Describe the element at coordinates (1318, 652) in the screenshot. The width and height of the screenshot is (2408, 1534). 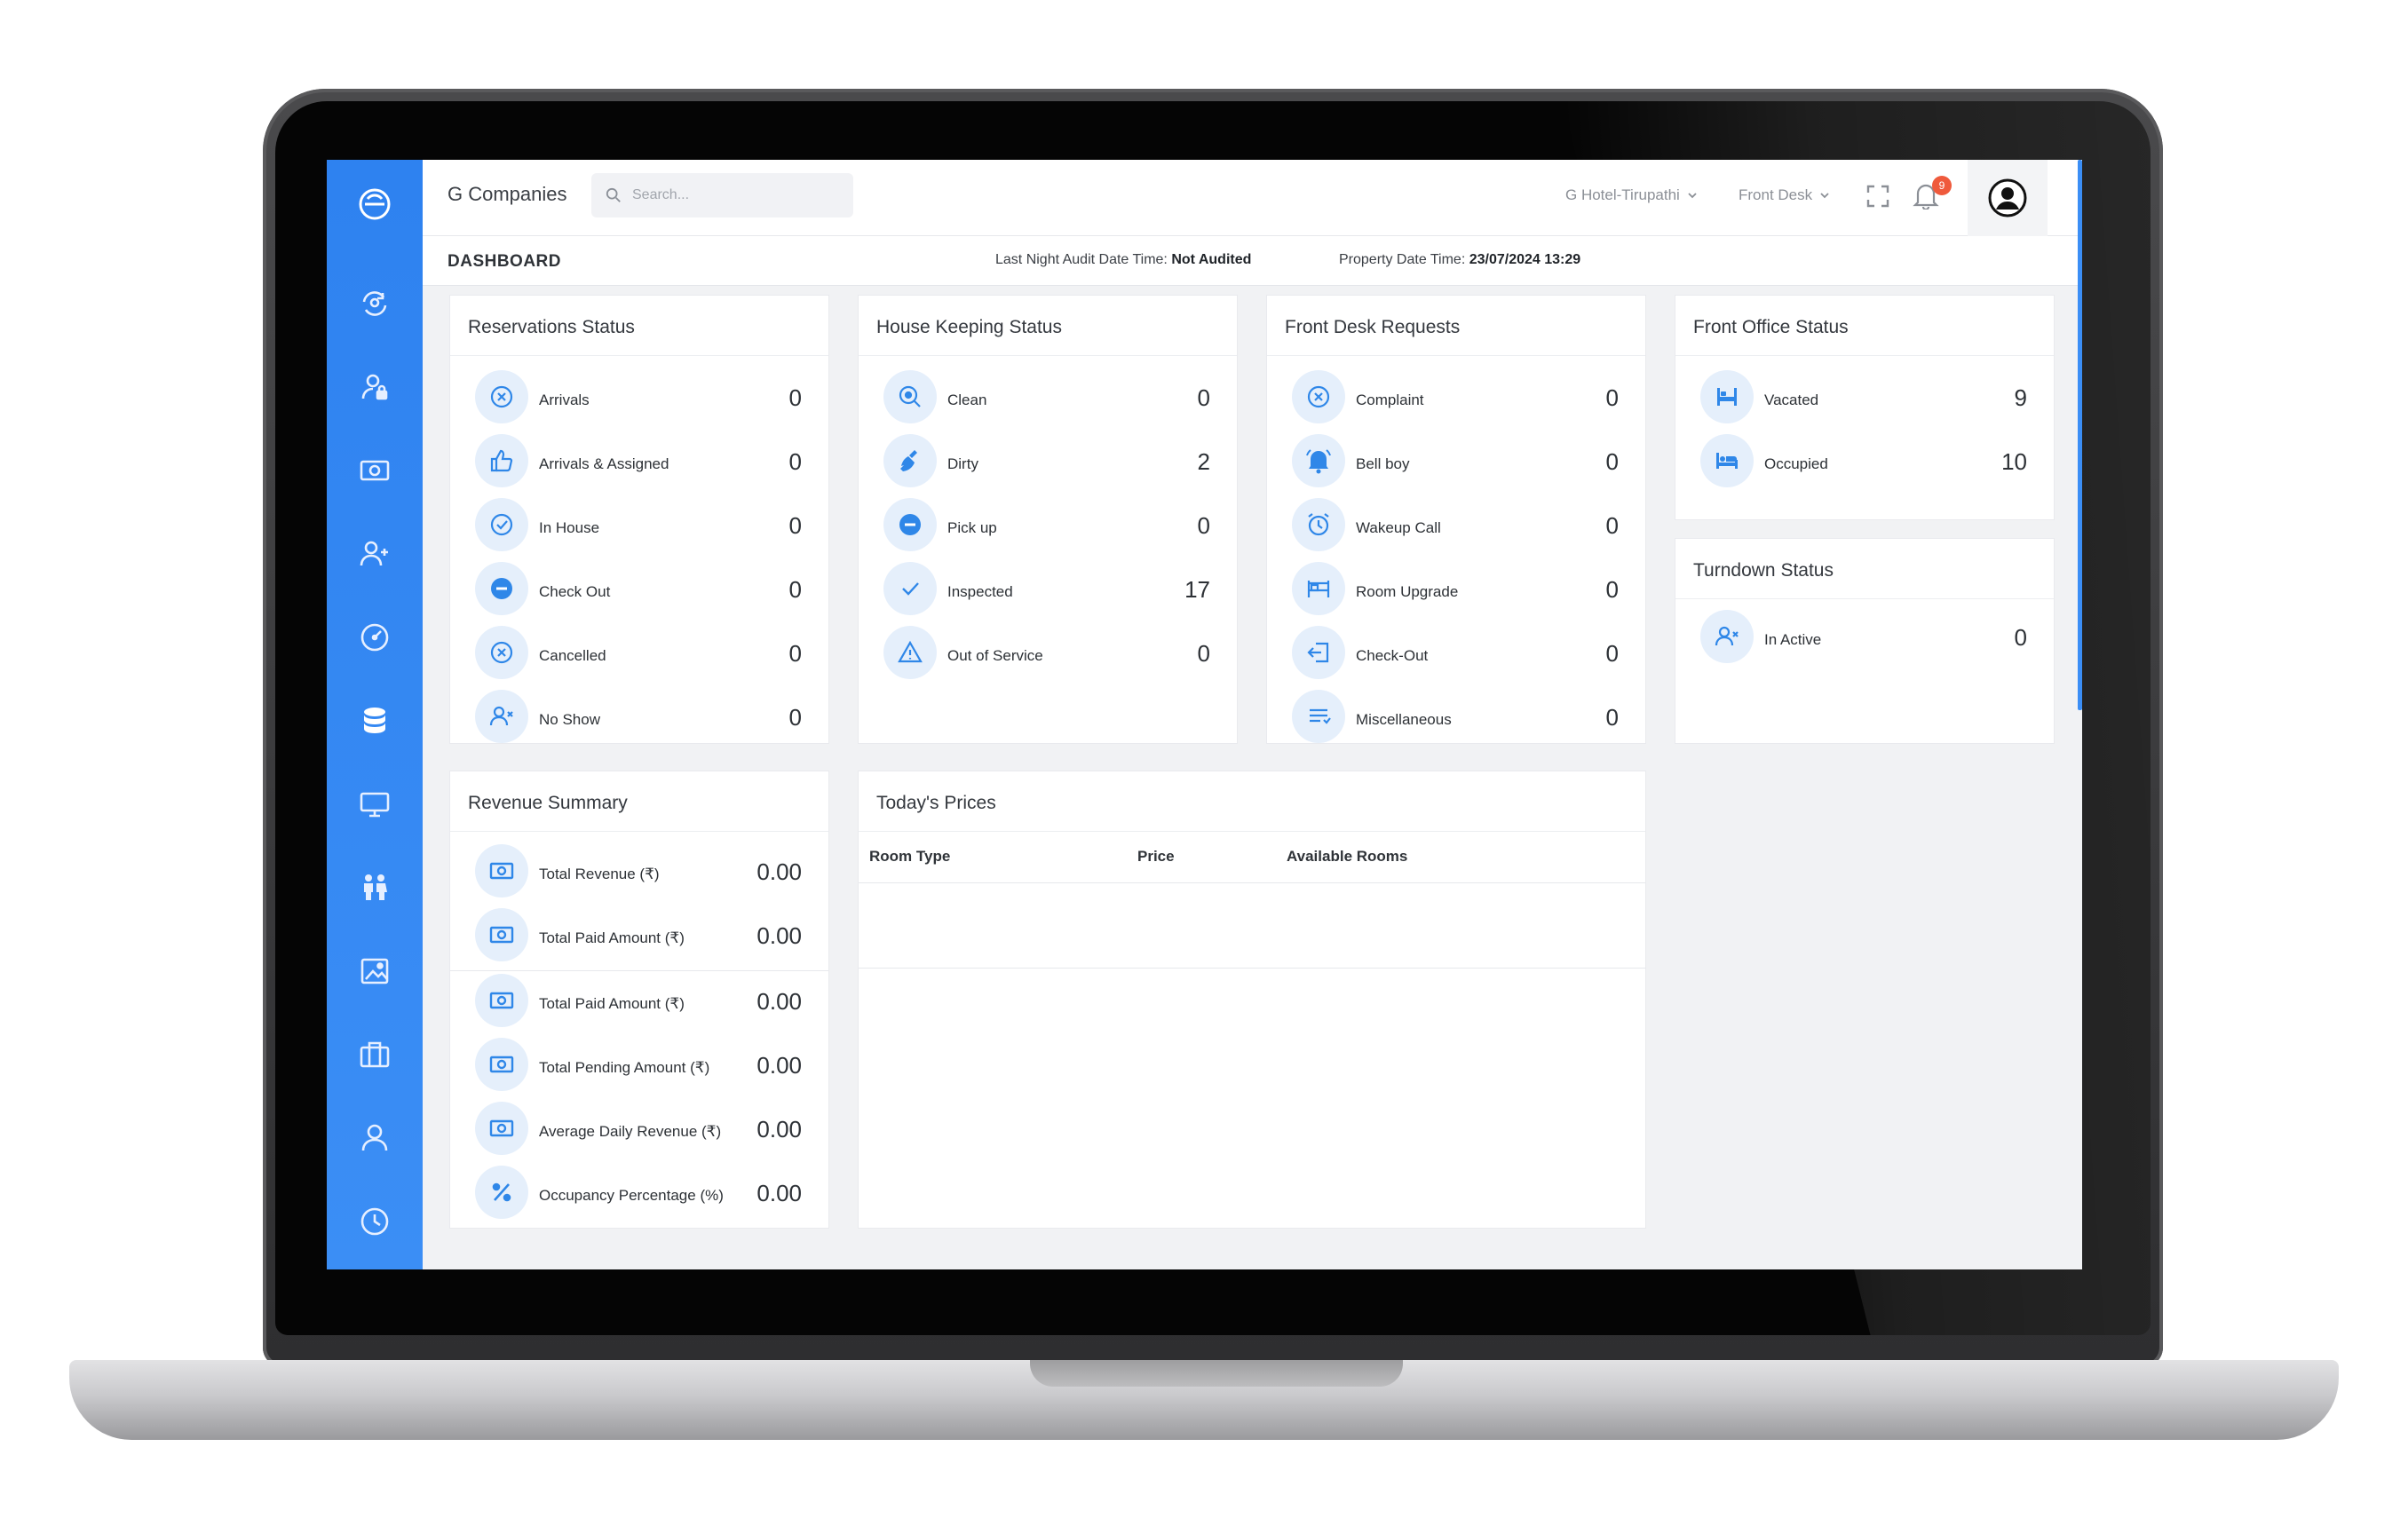
I see `exit-icon` at that location.